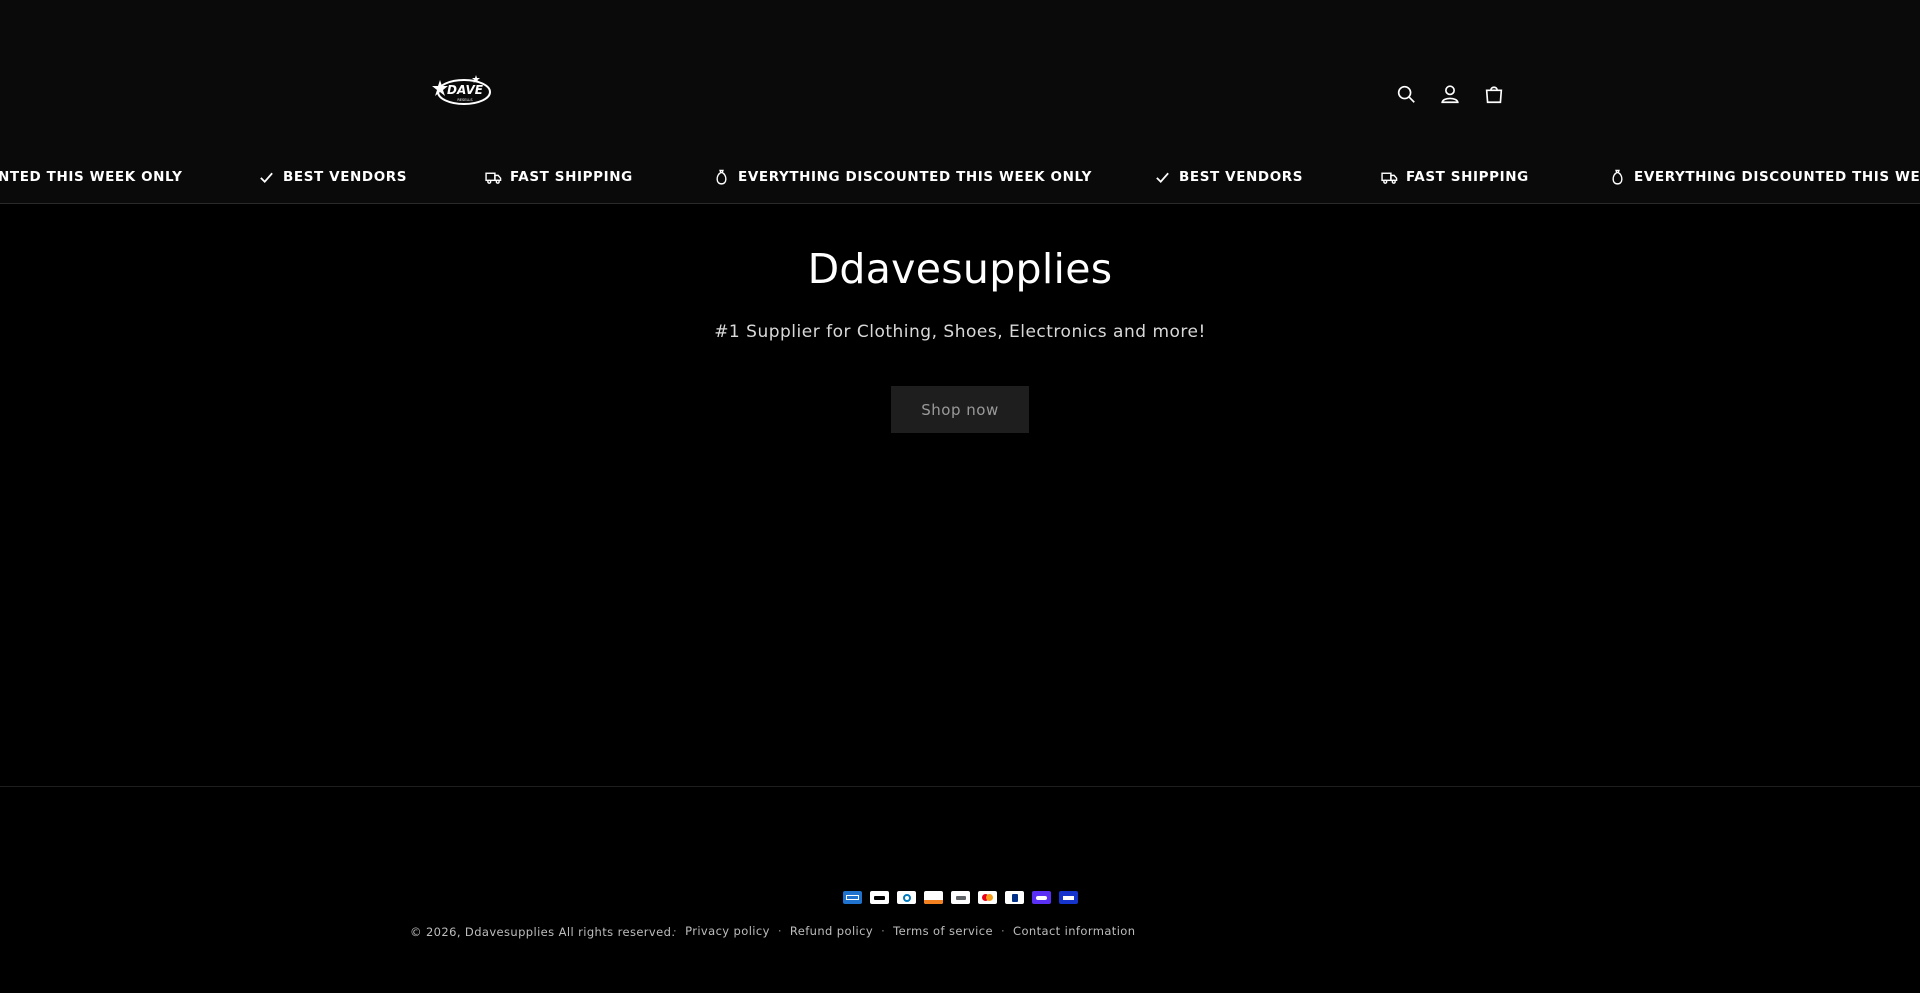 The height and width of the screenshot is (993, 1920). I want to click on announcement-text: EVERYTHING DISCOUNTED THIS WEEK ONLY, so click(915, 177).